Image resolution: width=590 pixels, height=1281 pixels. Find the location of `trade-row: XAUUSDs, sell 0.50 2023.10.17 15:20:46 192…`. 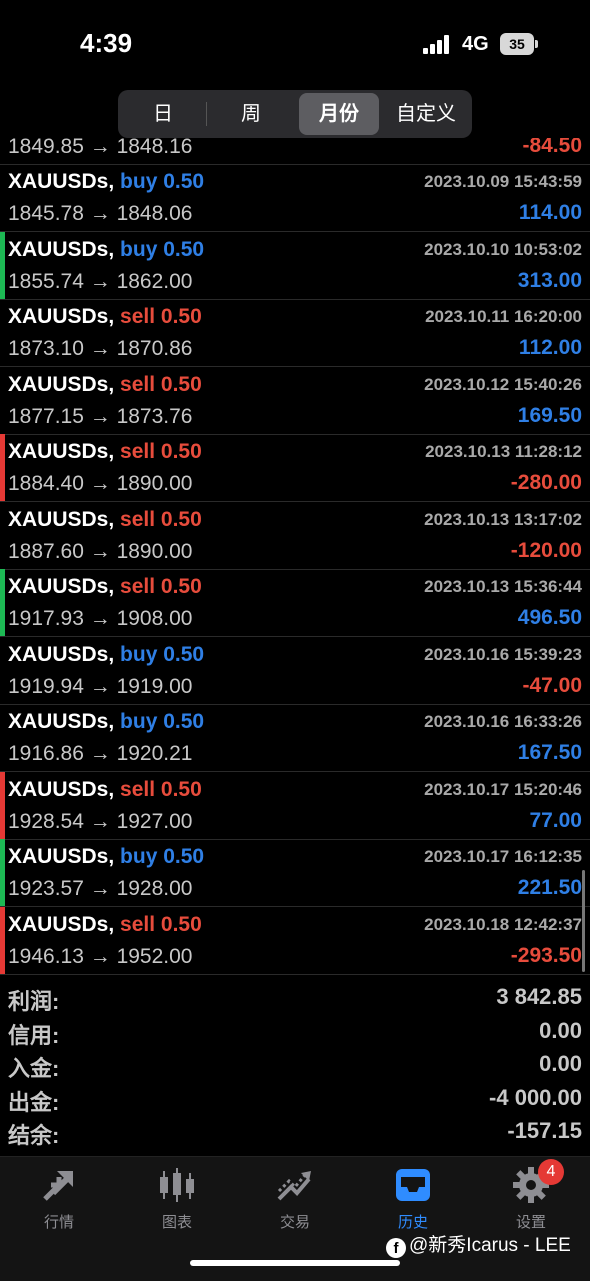

trade-row: XAUUSDs, sell 0.50 2023.10.17 15:20:46 192… is located at coordinates (295, 805).